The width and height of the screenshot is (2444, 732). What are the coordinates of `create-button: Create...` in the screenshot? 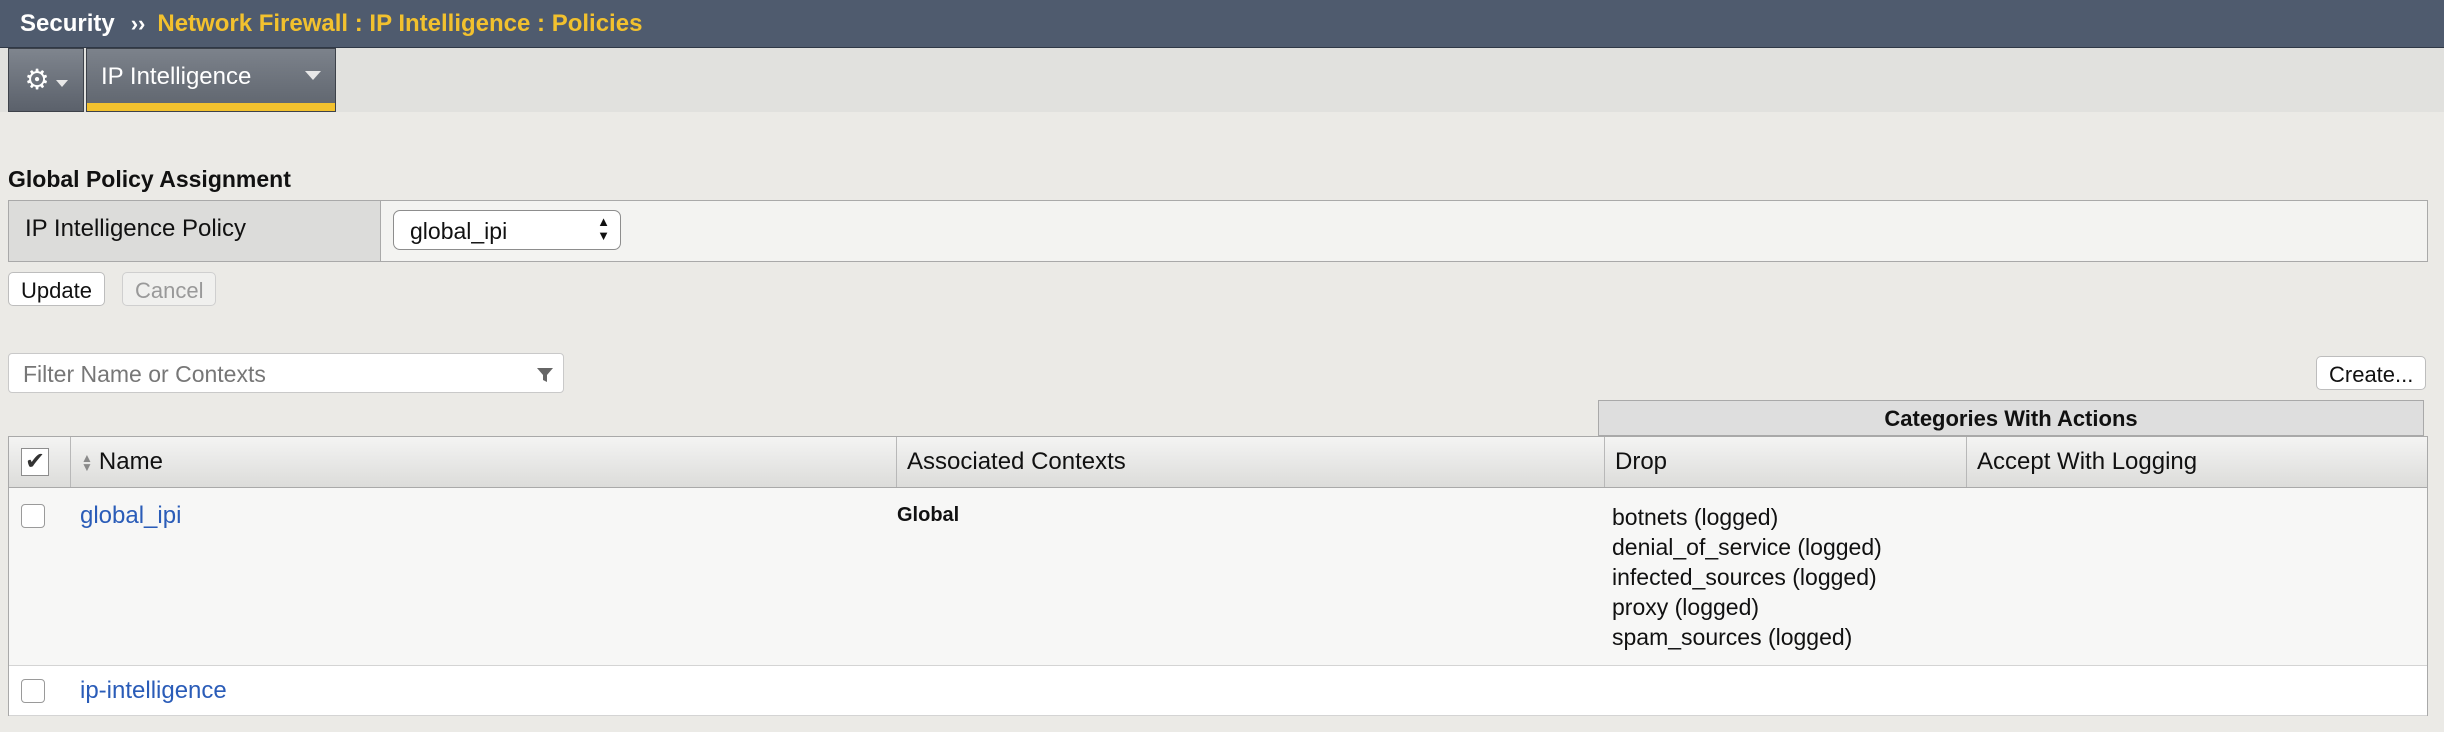 It's located at (2371, 373).